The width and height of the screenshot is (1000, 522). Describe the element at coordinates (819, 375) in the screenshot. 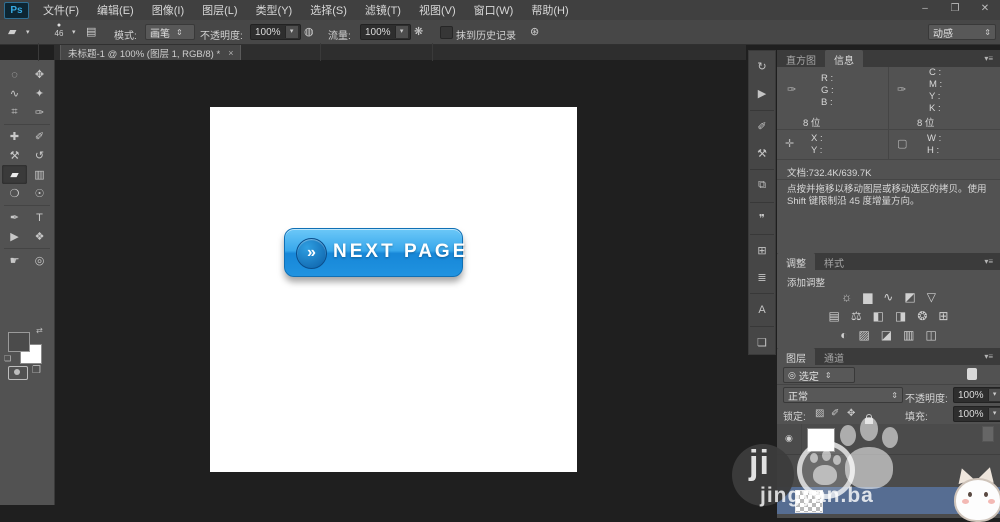

I see `layer-filter-dropdown: ◎ 选定 ⇕` at that location.